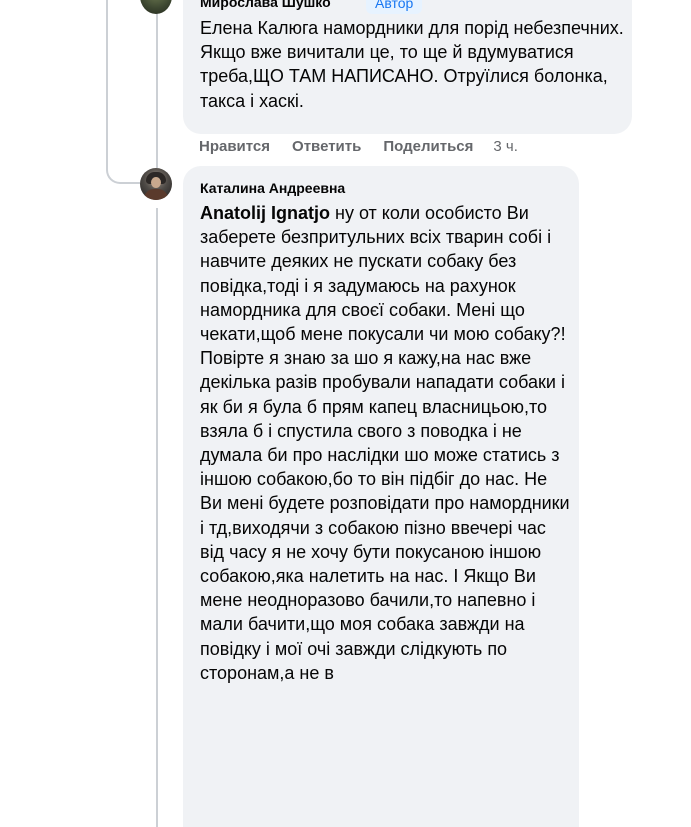 The image size is (691, 827). Describe the element at coordinates (234, 146) in the screenshot. I see `like-button: Нравится` at that location.